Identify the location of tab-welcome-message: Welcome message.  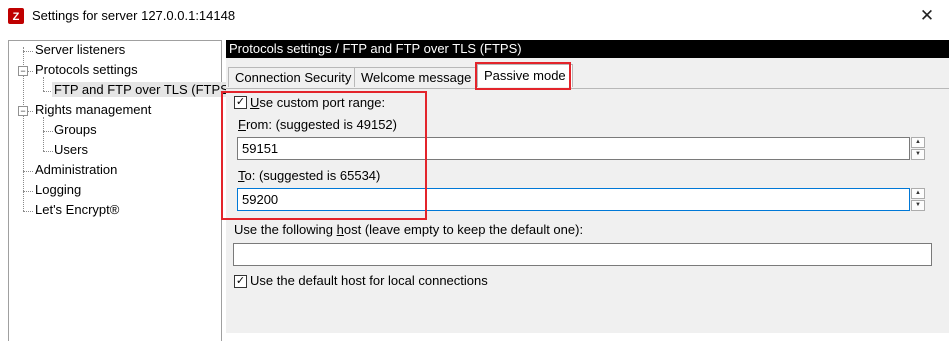
(416, 77).